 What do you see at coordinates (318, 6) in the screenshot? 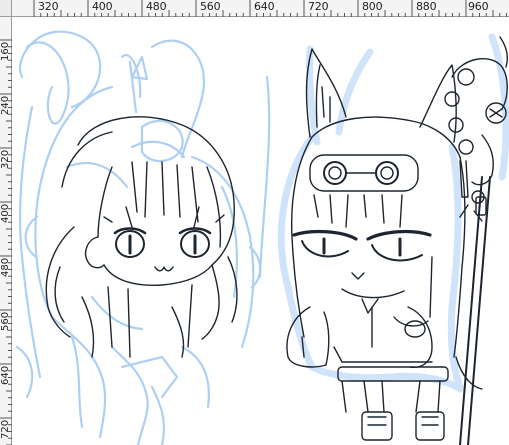
I see `ruler-label-720: 720` at bounding box center [318, 6].